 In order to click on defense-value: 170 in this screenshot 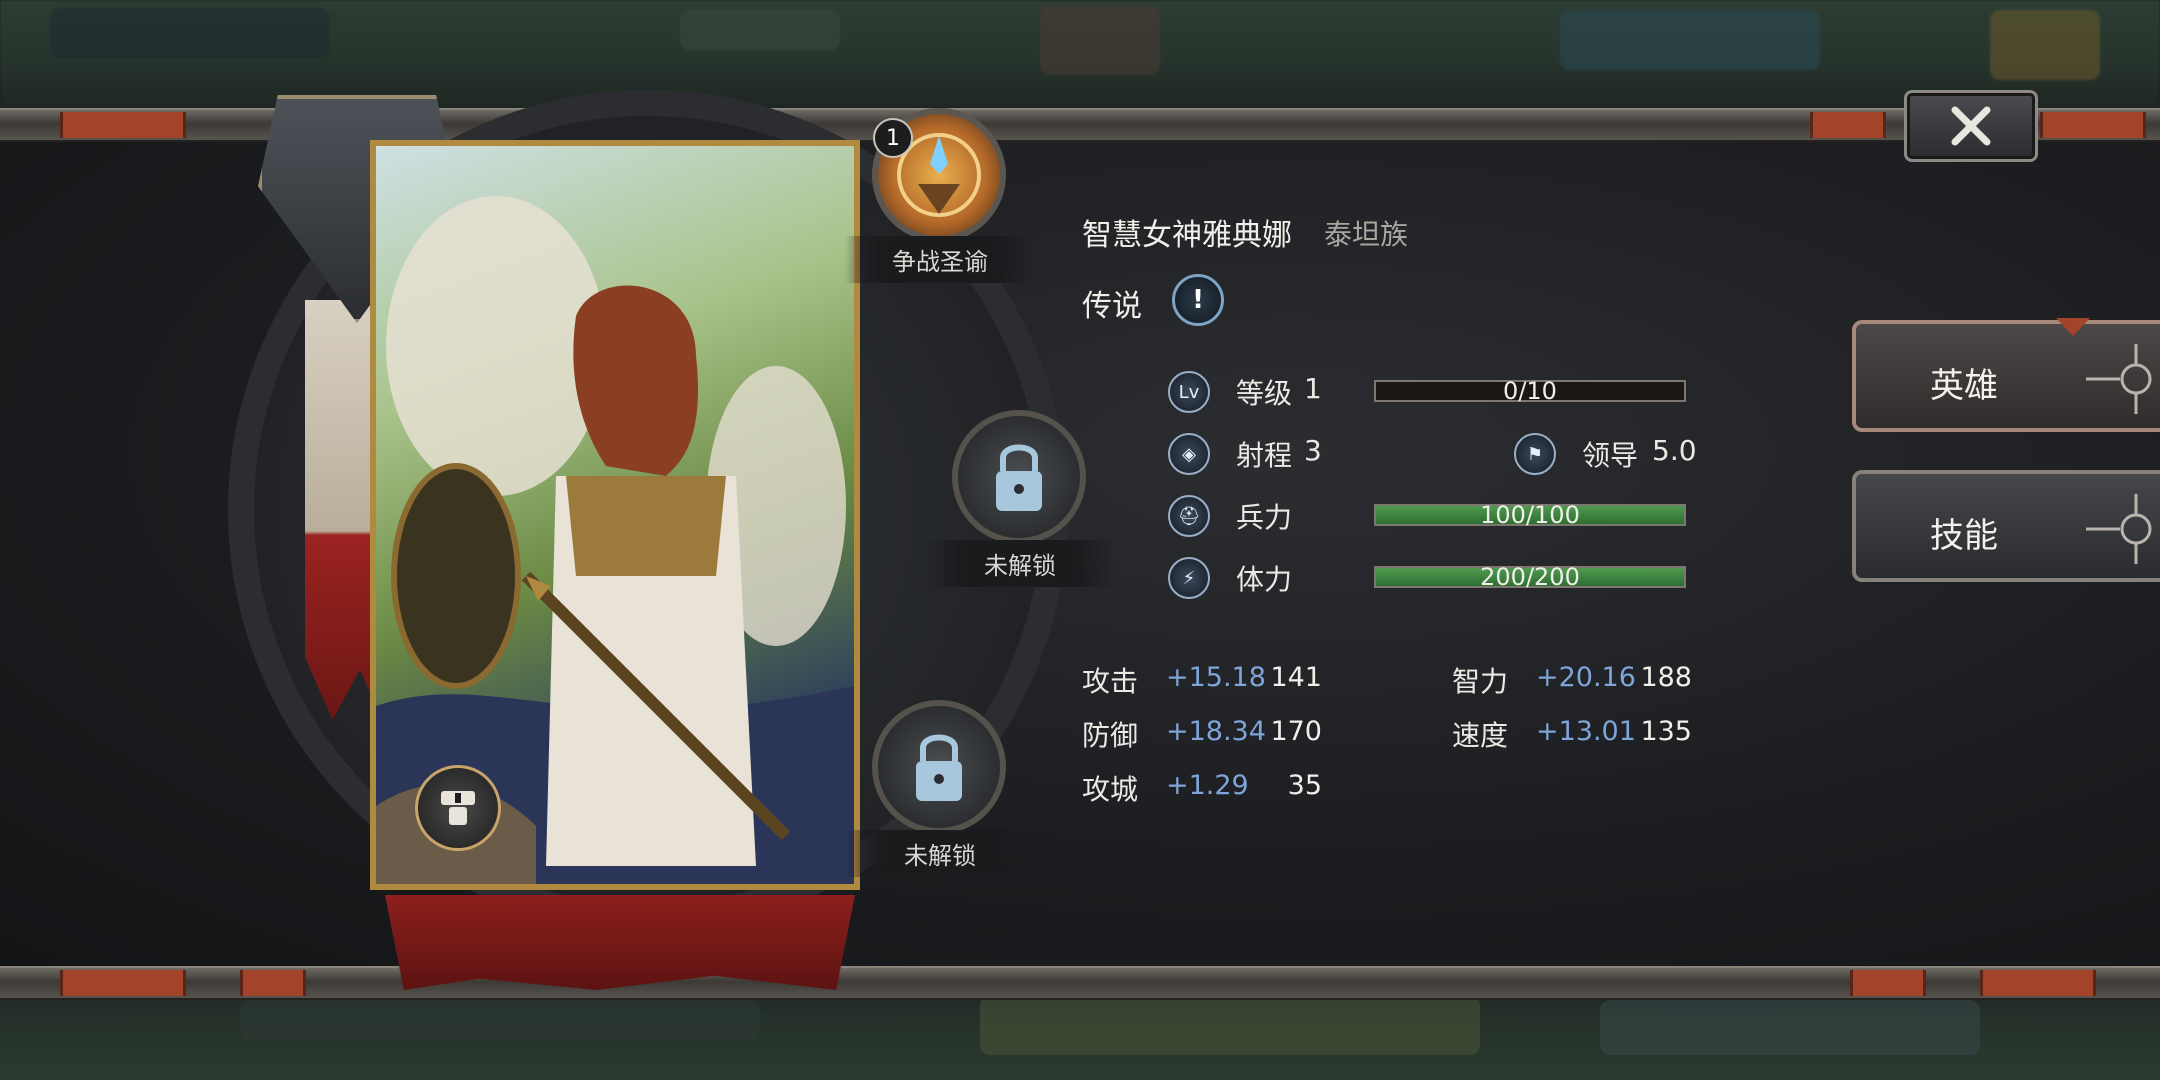, I will do `click(1296, 731)`.